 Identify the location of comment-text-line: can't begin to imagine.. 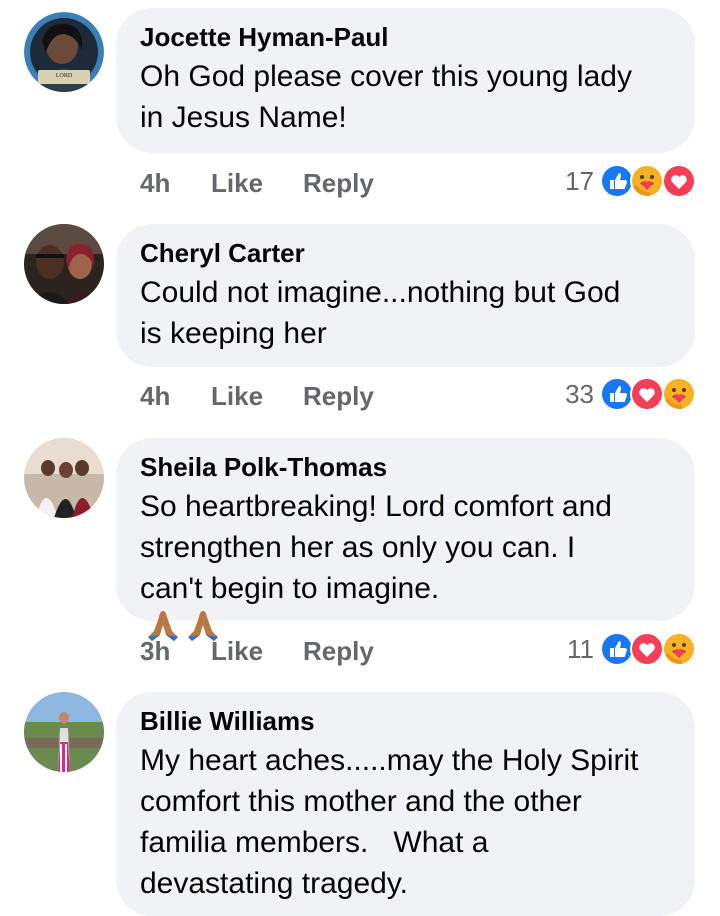
(290, 588).